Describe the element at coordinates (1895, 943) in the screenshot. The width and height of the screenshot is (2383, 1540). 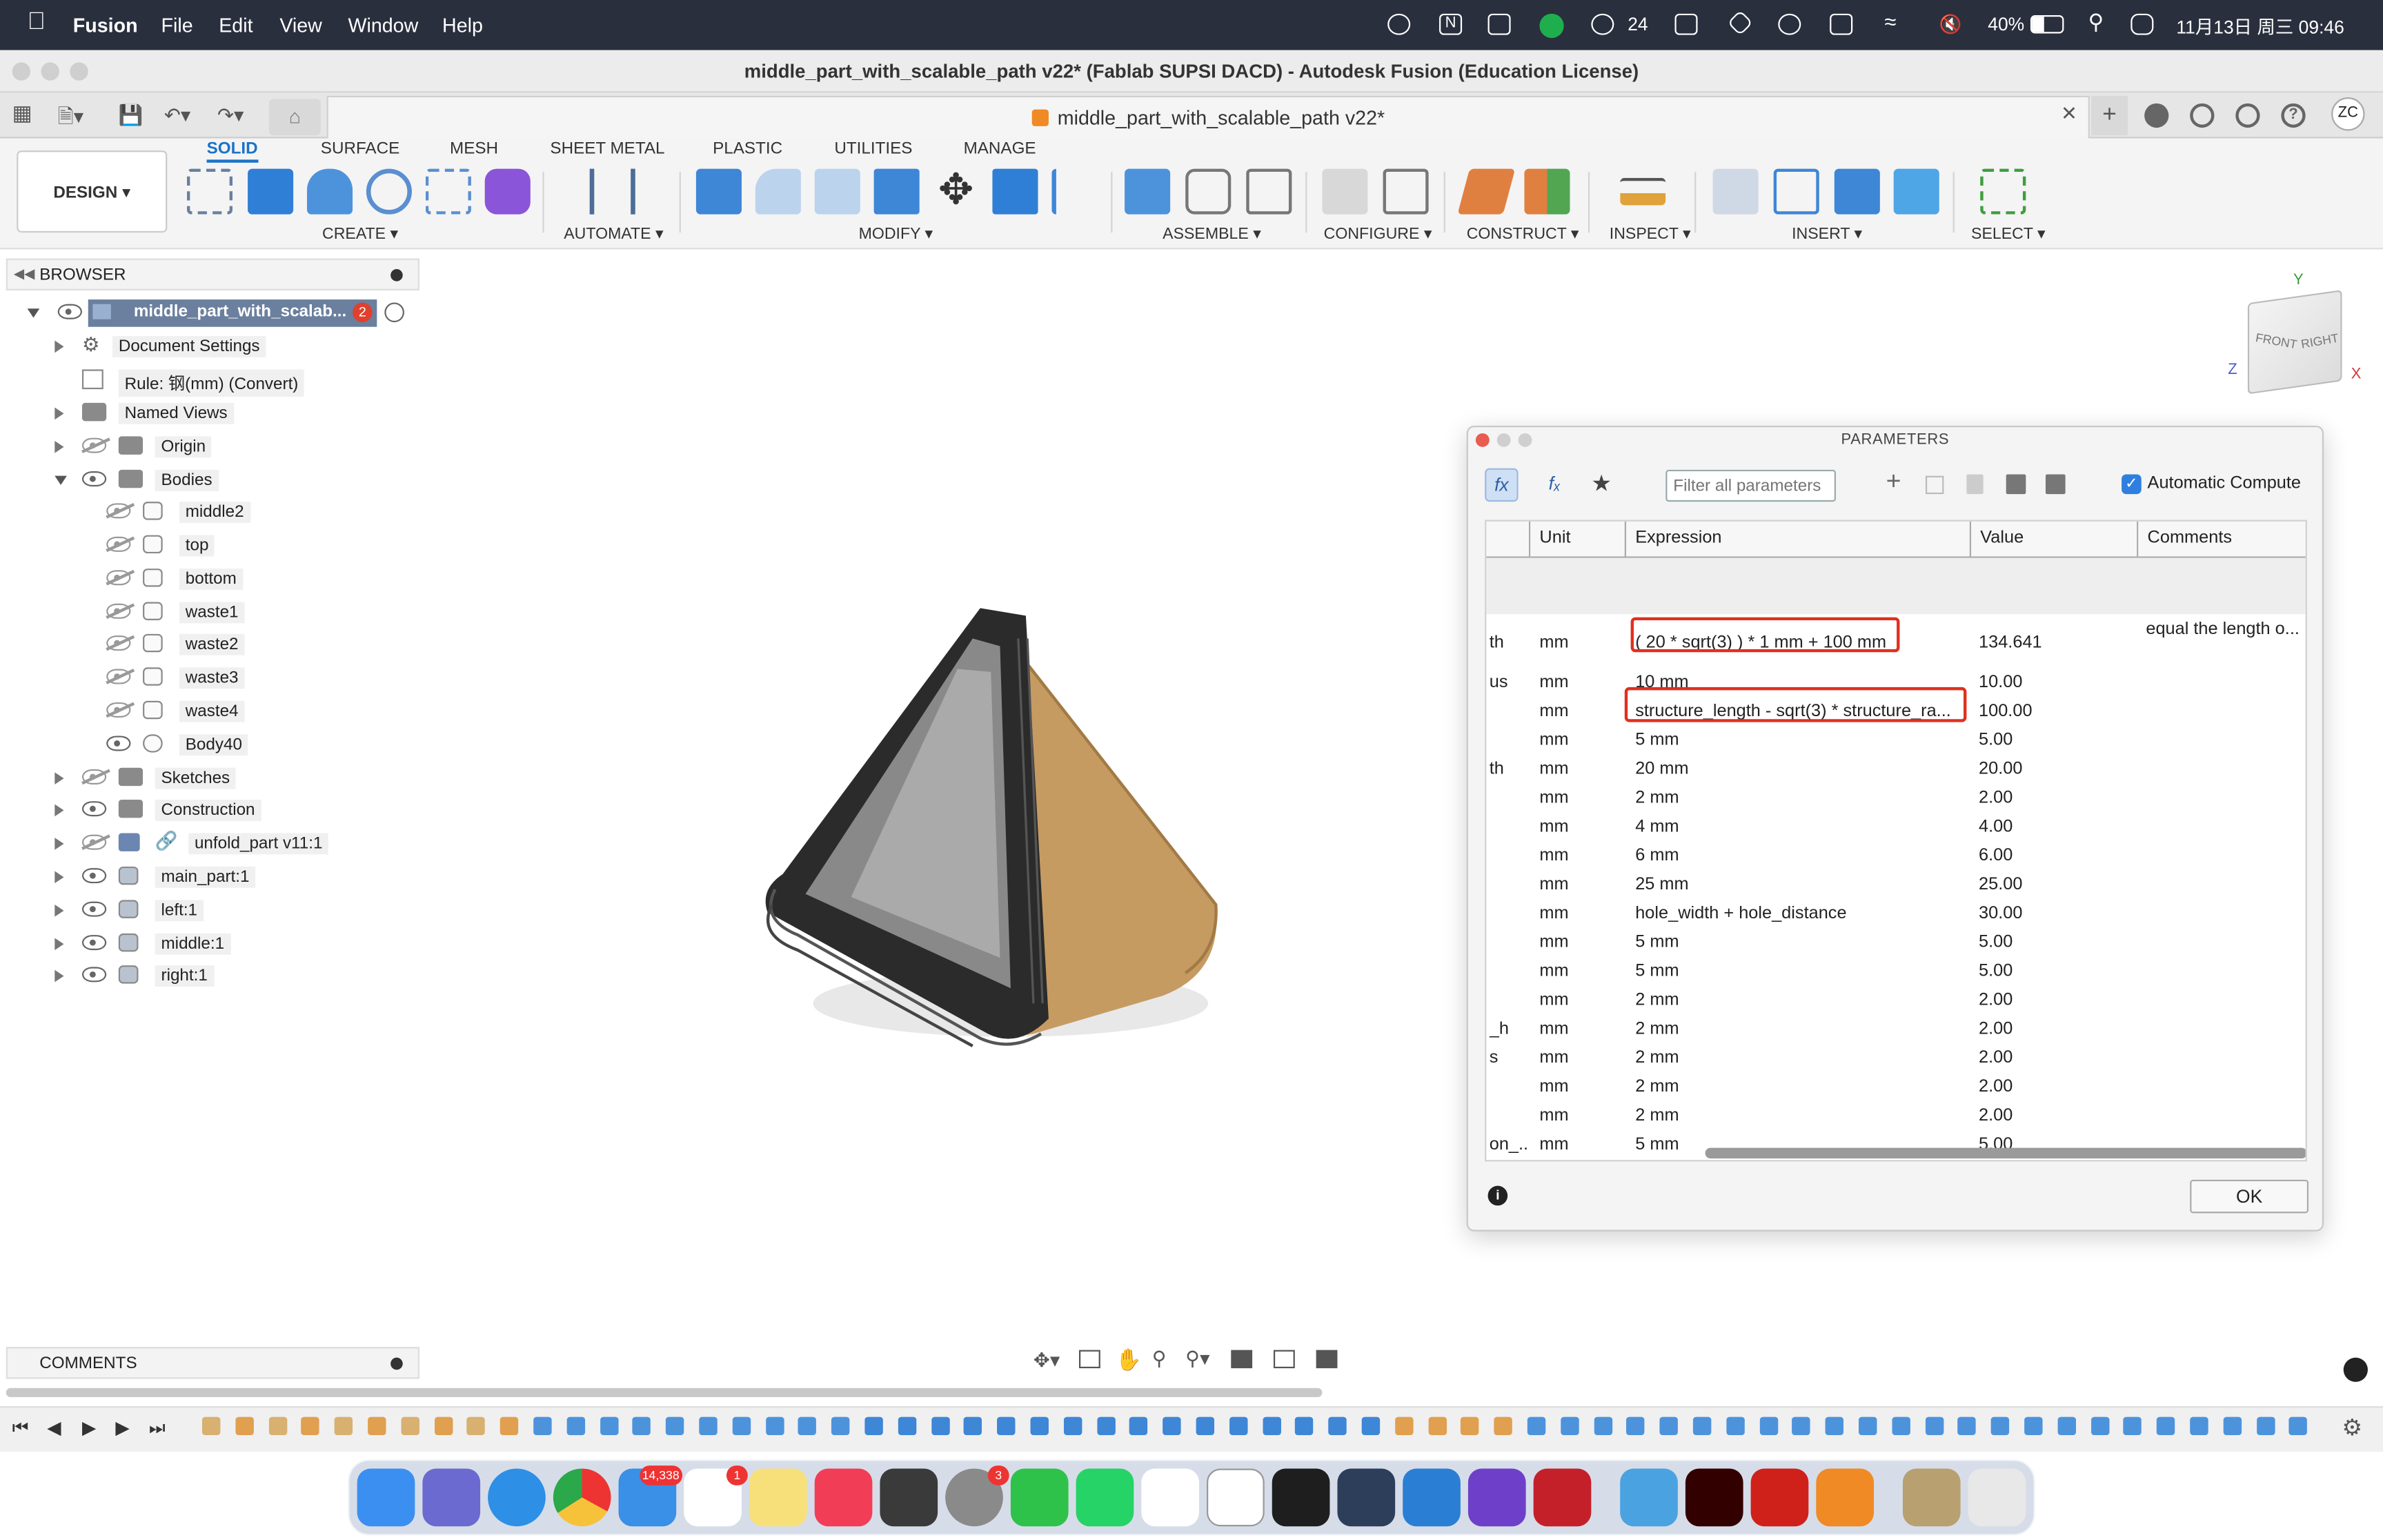
I see `parameter-row: mm 5 mm 5.00` at that location.